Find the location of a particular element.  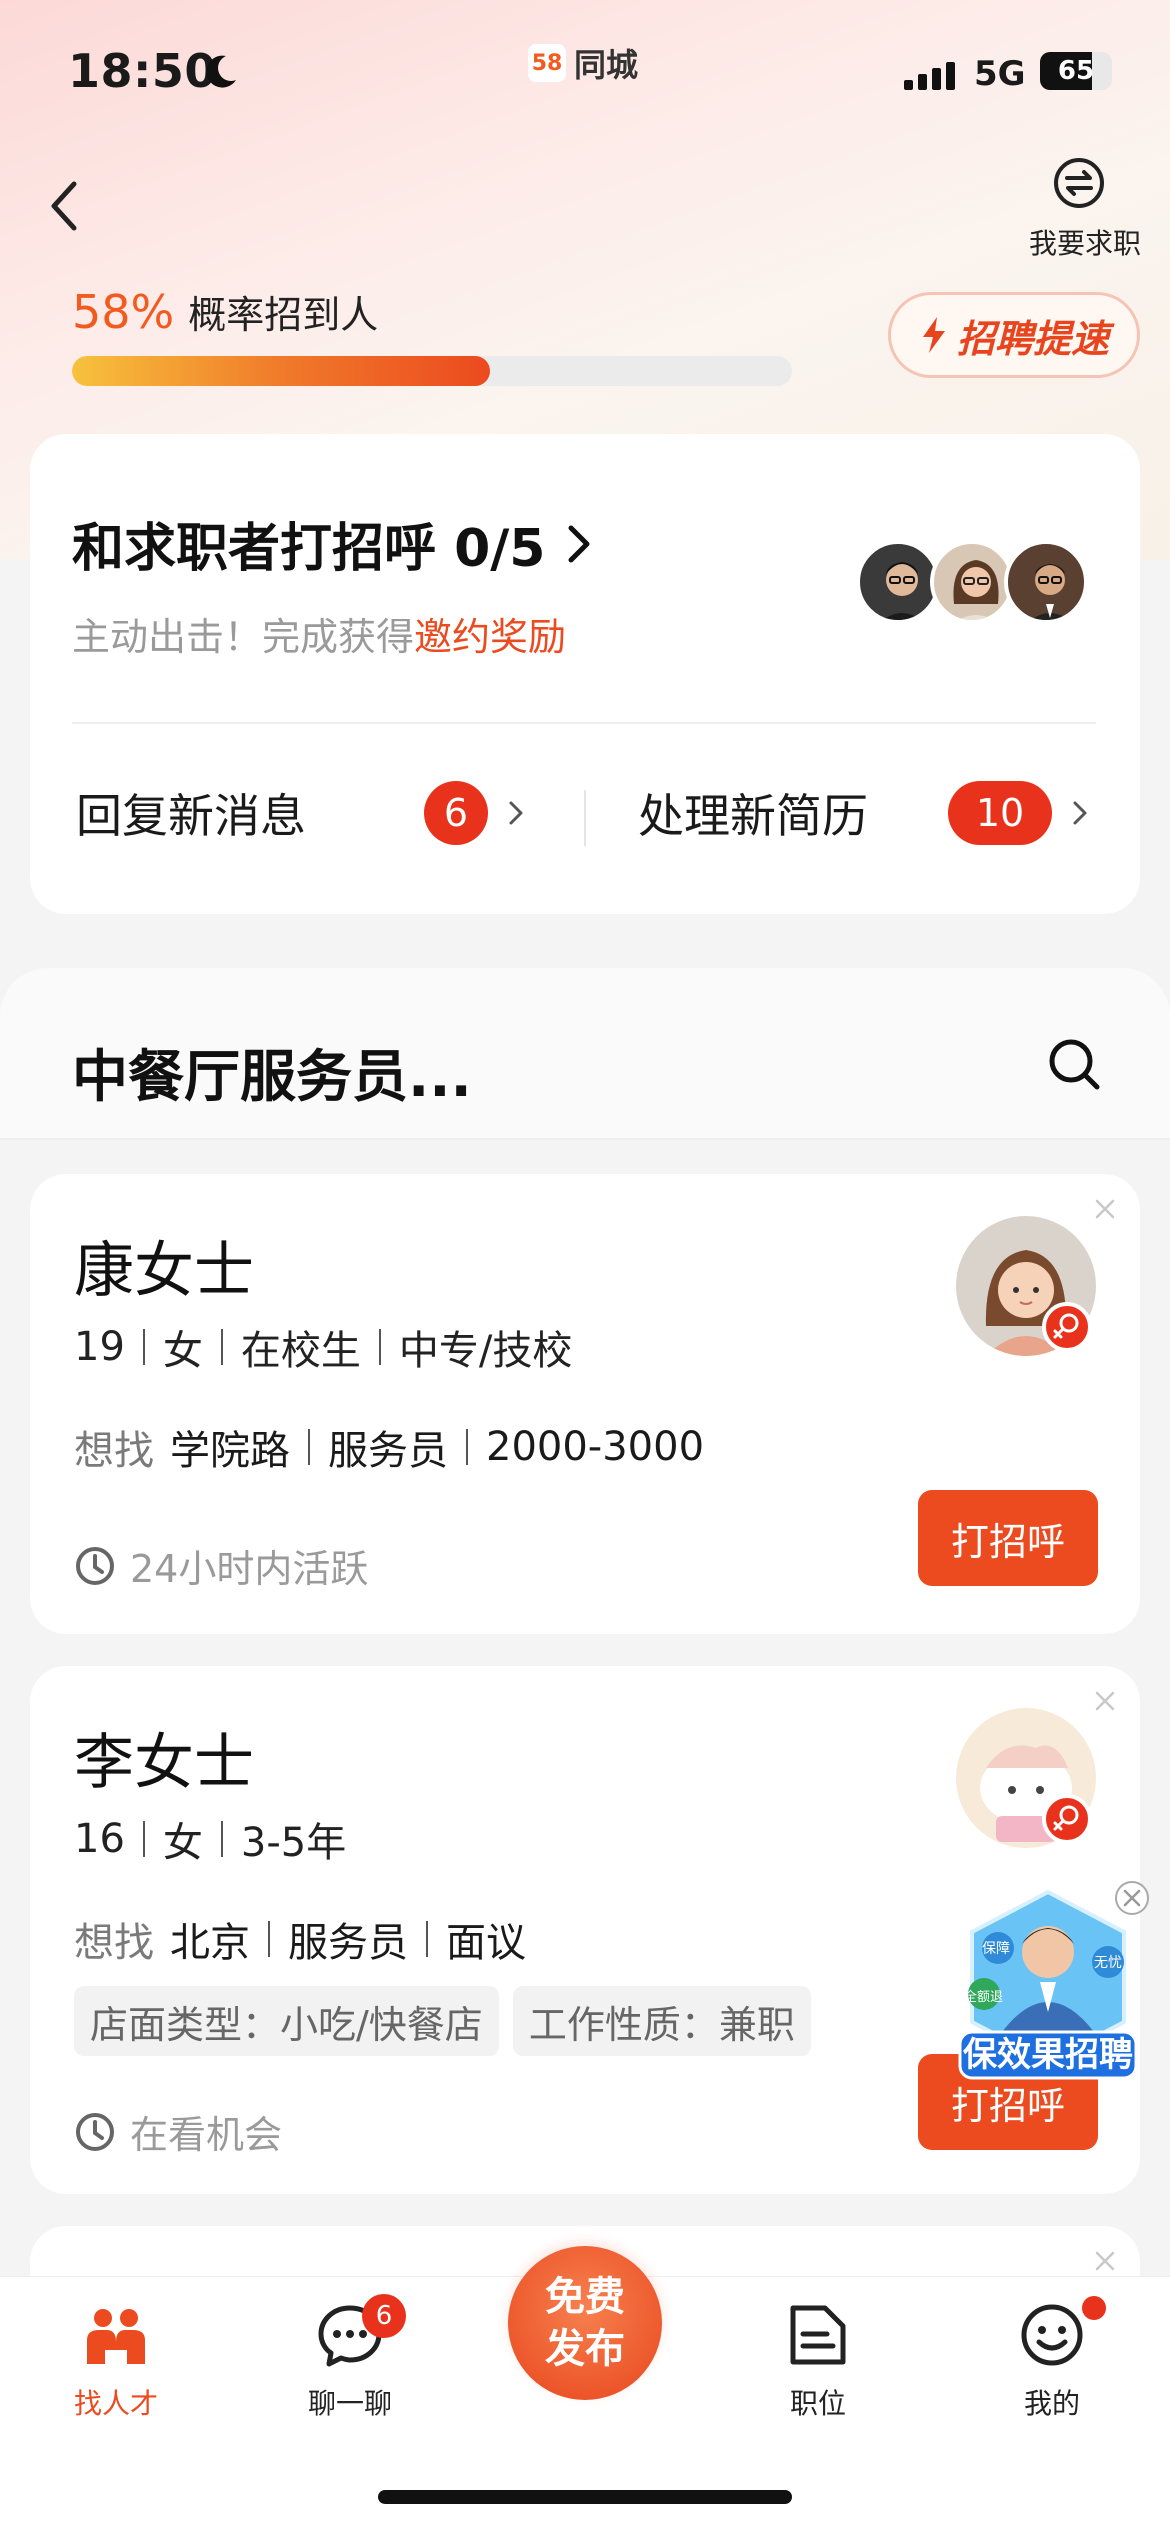

candidate-meta: 16 女 3-5年 is located at coordinates (210, 1841).